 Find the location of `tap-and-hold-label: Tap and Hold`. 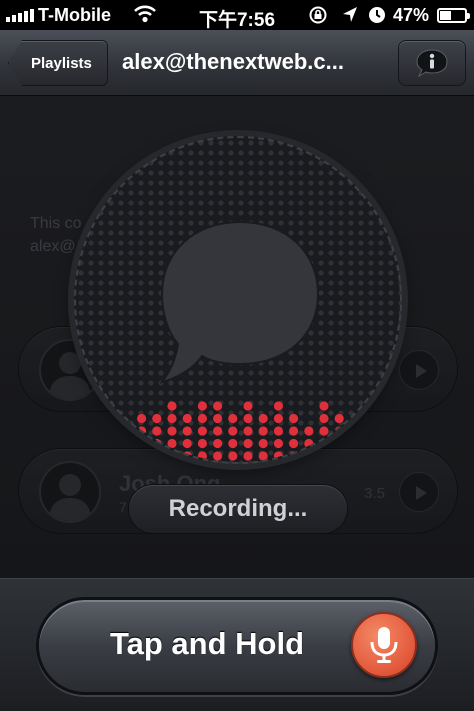

tap-and-hold-label: Tap and Hold is located at coordinates (207, 643).